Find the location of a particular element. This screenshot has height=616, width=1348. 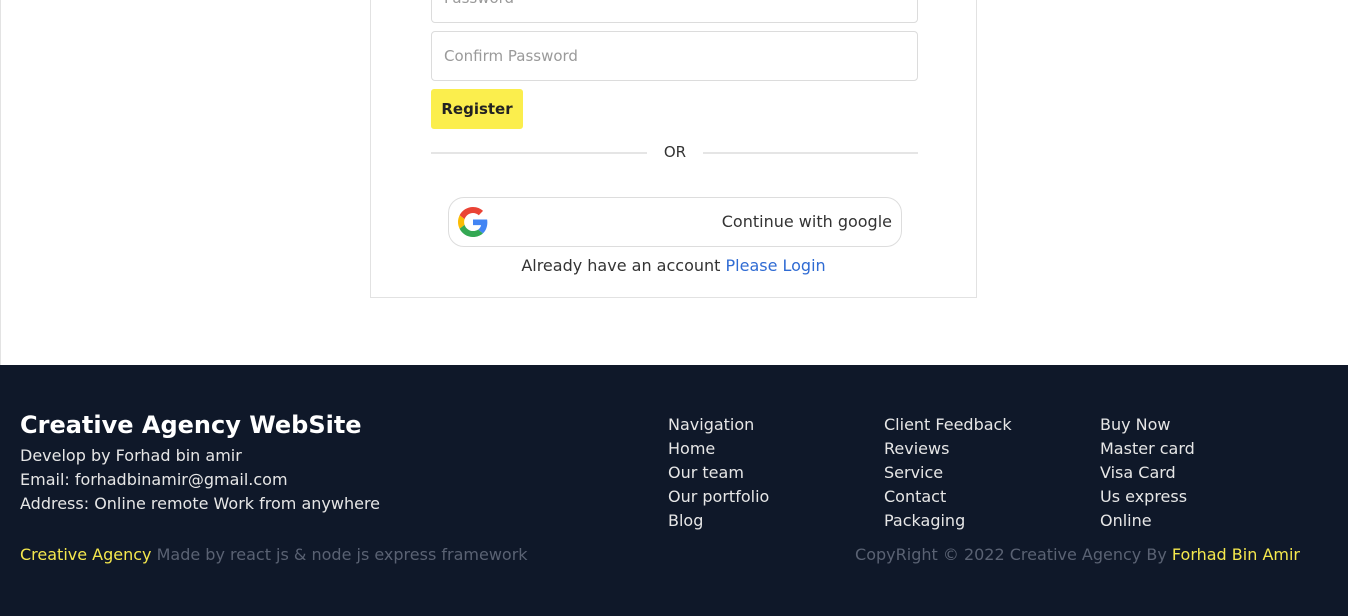

footer-link-client-feedback: Client Feedback is located at coordinates (948, 425).